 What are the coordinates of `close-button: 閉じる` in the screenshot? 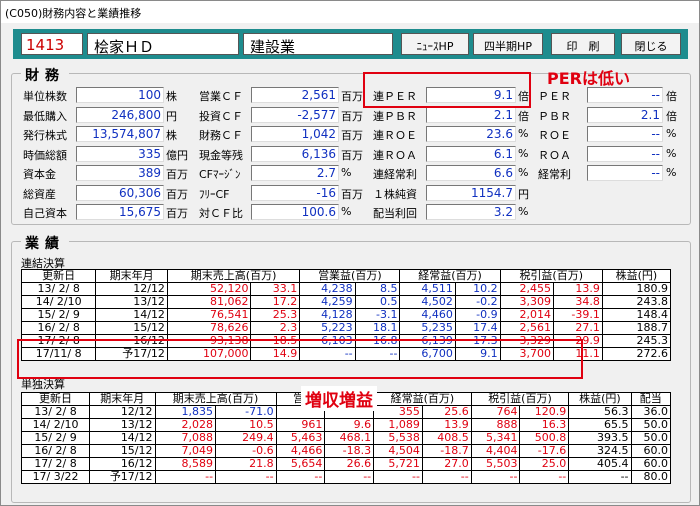 It's located at (651, 44).